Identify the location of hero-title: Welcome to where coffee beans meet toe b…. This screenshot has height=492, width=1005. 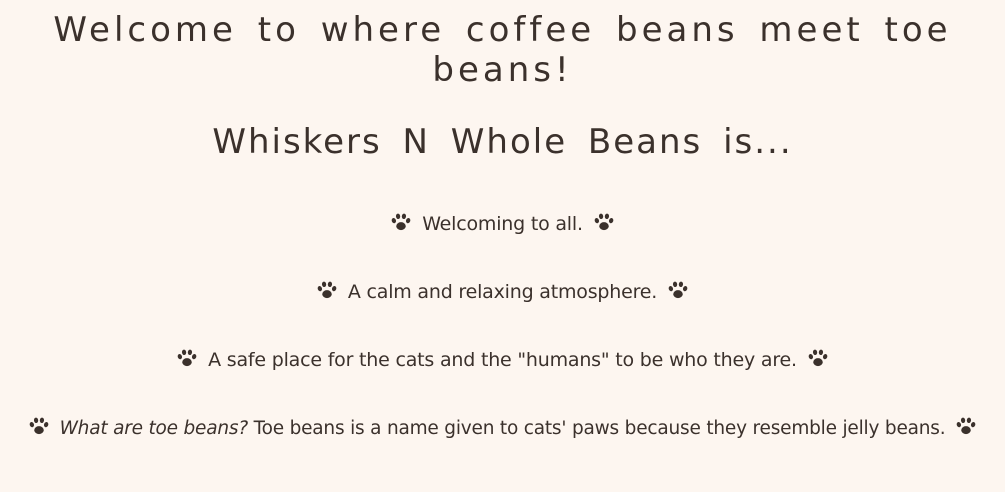
(502, 50).